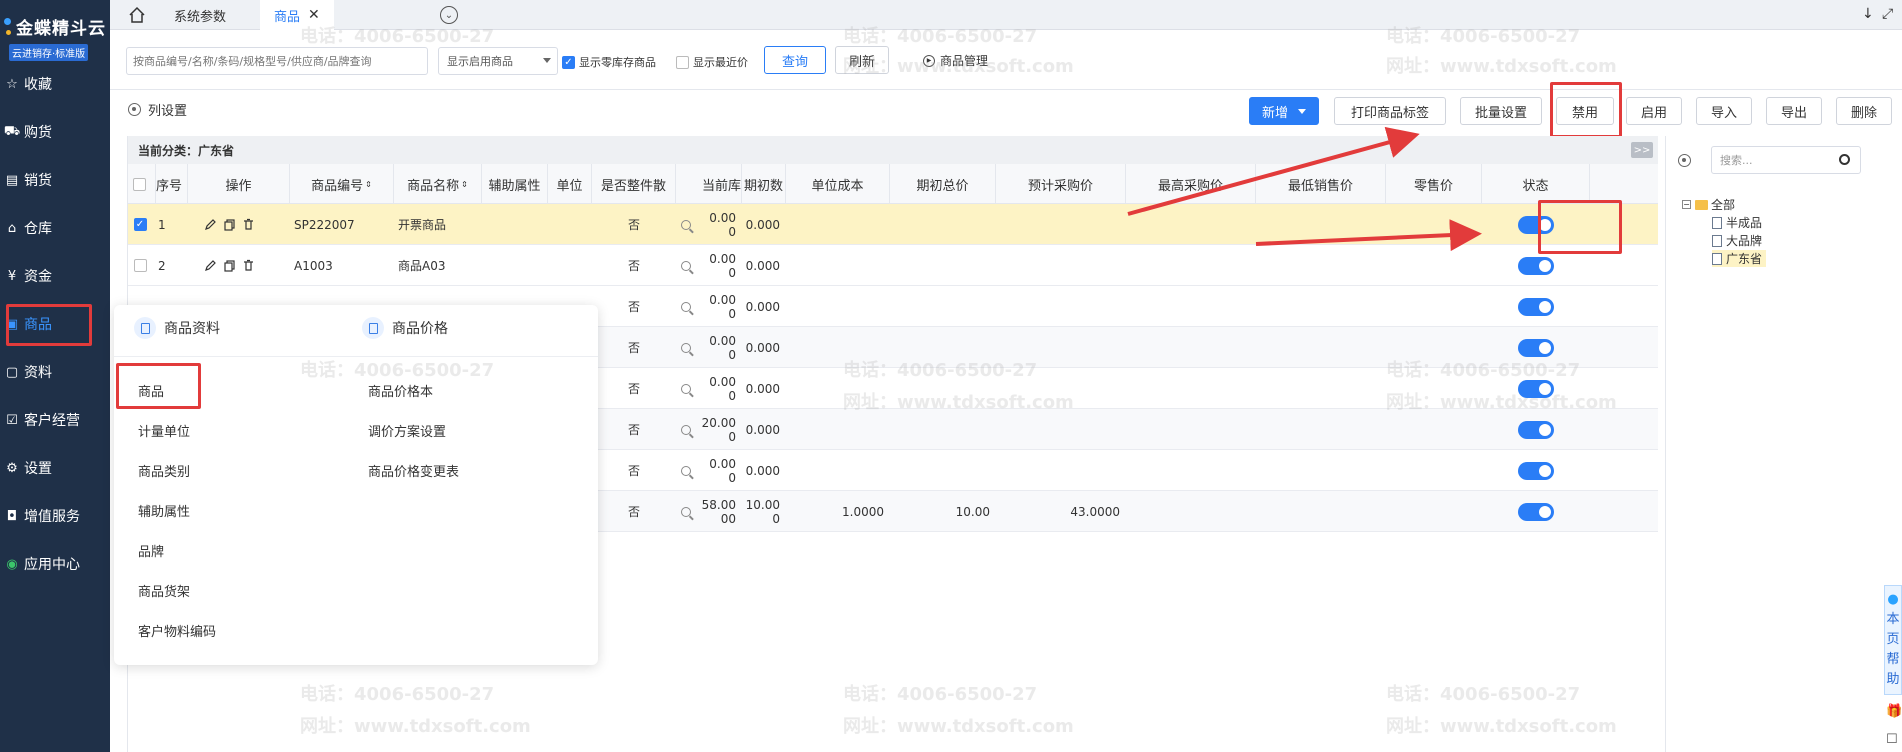 This screenshot has width=1902, height=752. Describe the element at coordinates (55, 420) in the screenshot. I see `sidebar-item-customer: ☑ 客户经营` at that location.